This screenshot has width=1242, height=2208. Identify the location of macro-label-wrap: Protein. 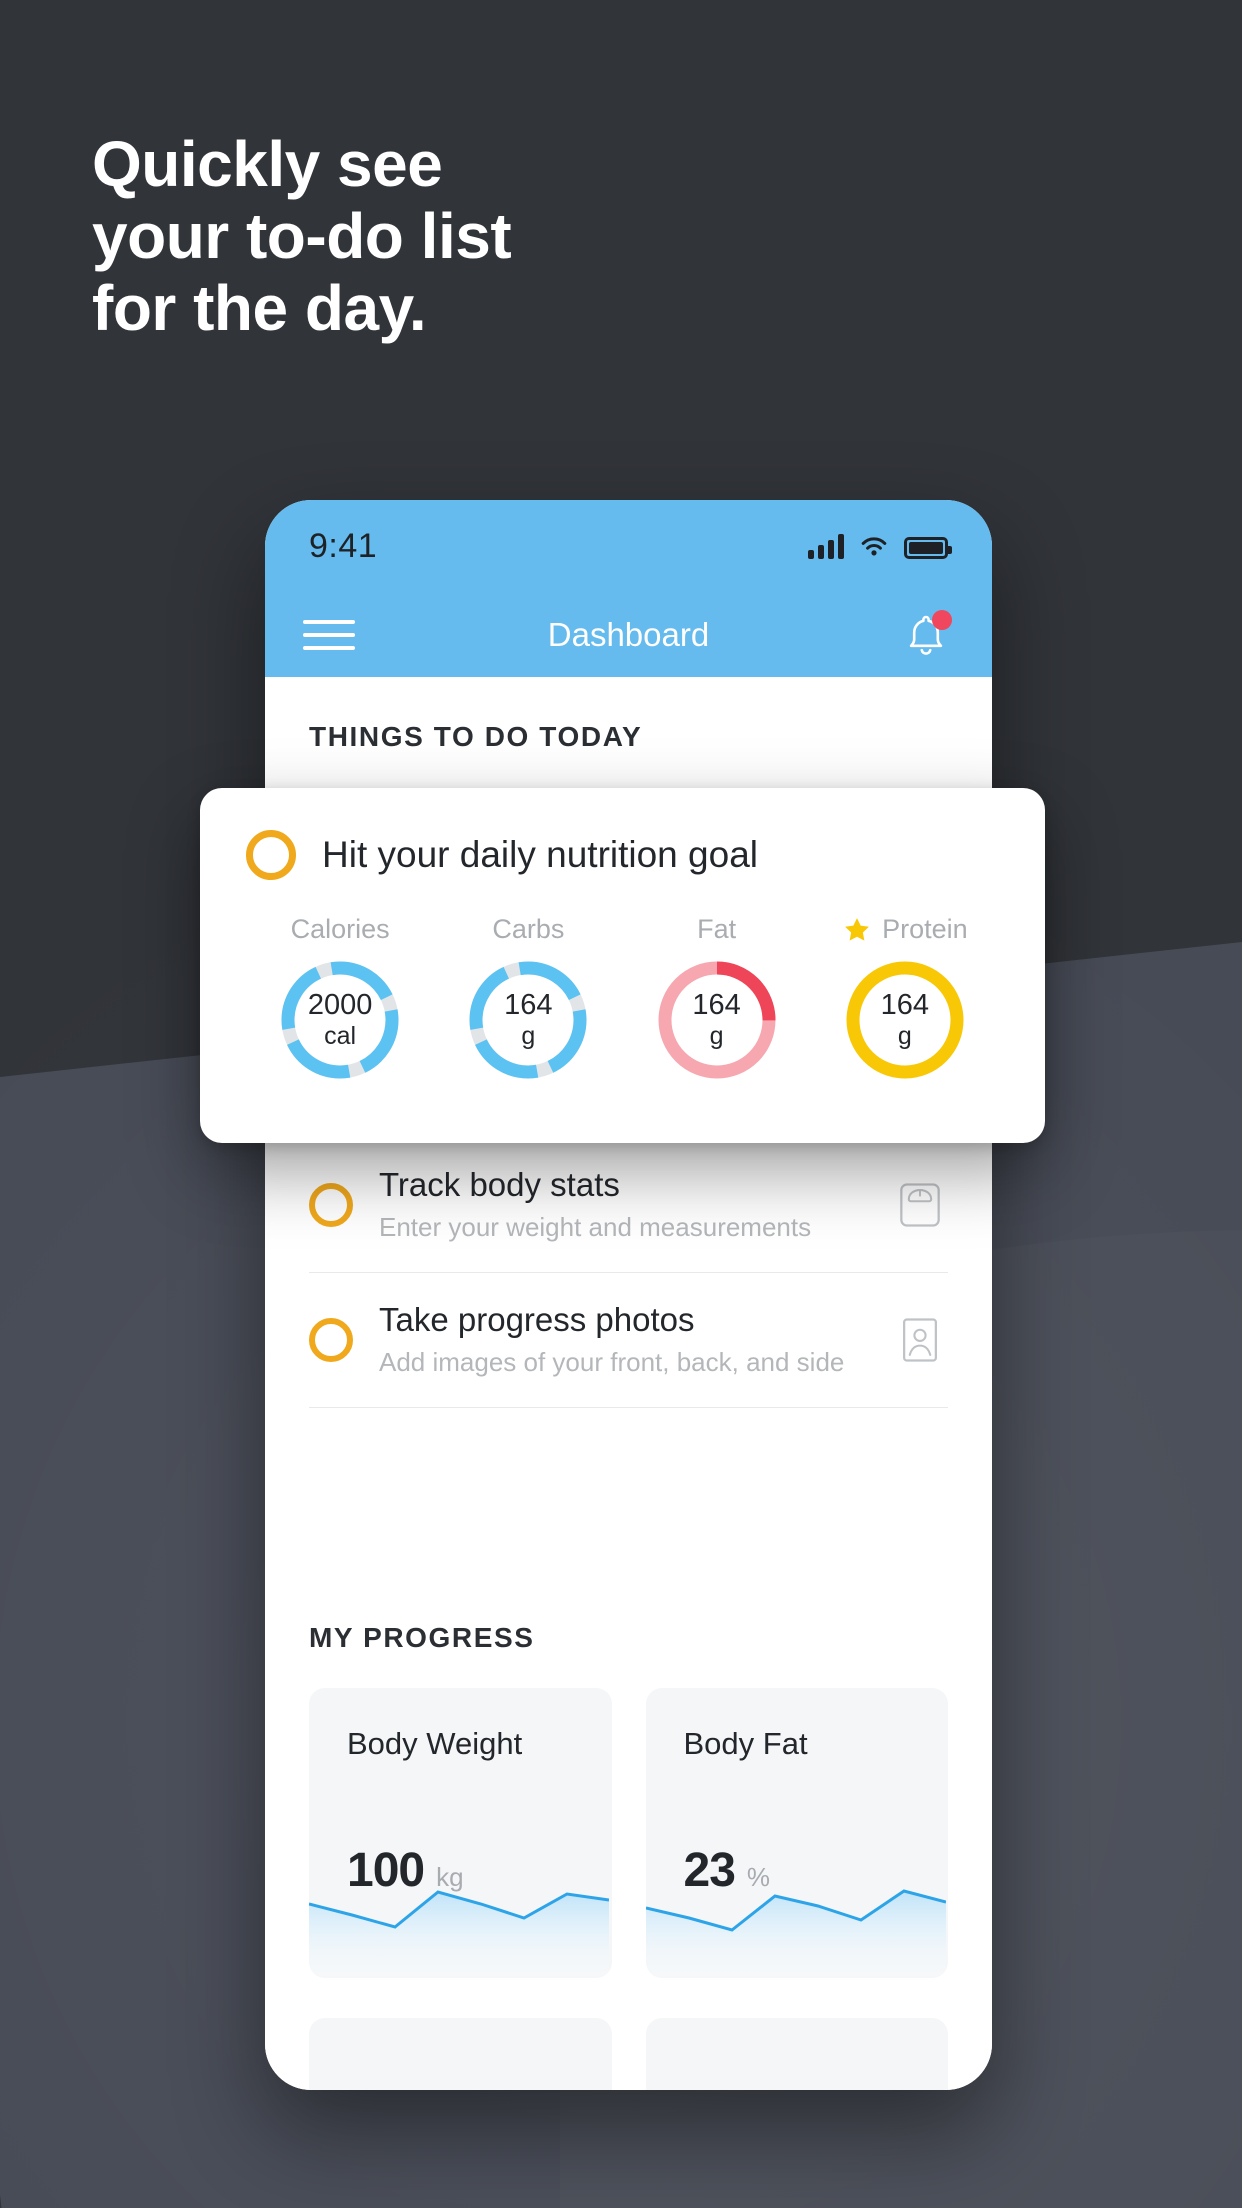
(905, 929).